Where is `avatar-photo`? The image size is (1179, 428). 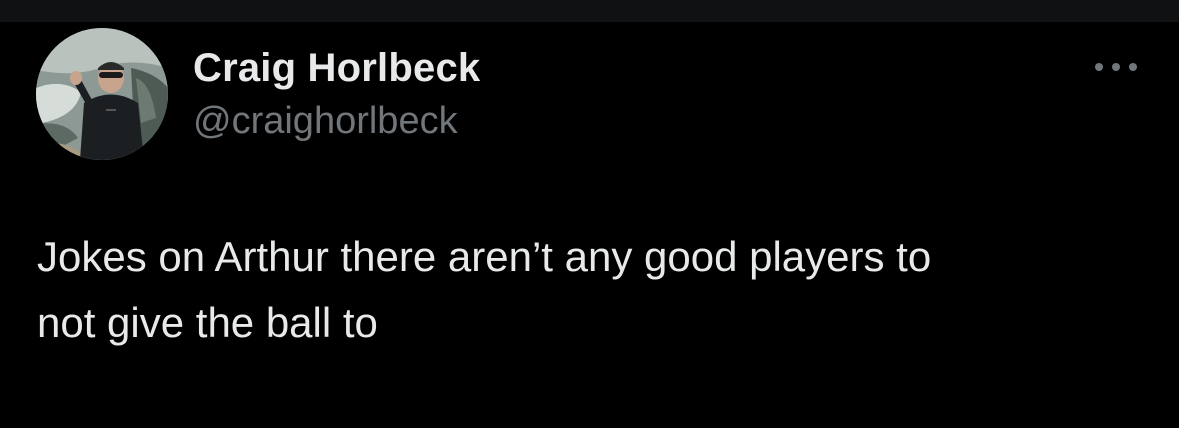
avatar-photo is located at coordinates (102, 94).